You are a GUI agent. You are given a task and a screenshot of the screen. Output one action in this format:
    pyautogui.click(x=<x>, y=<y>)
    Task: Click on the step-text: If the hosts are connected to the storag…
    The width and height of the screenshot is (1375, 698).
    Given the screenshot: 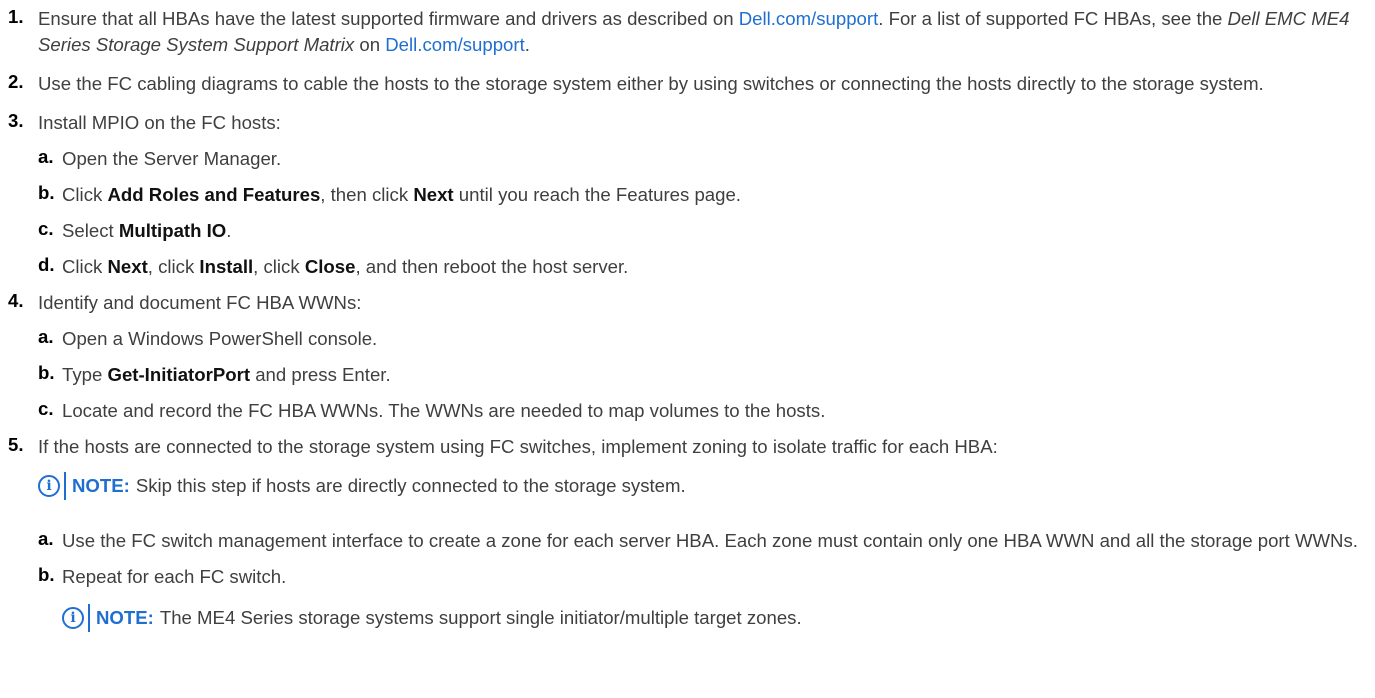 What is the action you would take?
    pyautogui.click(x=518, y=446)
    